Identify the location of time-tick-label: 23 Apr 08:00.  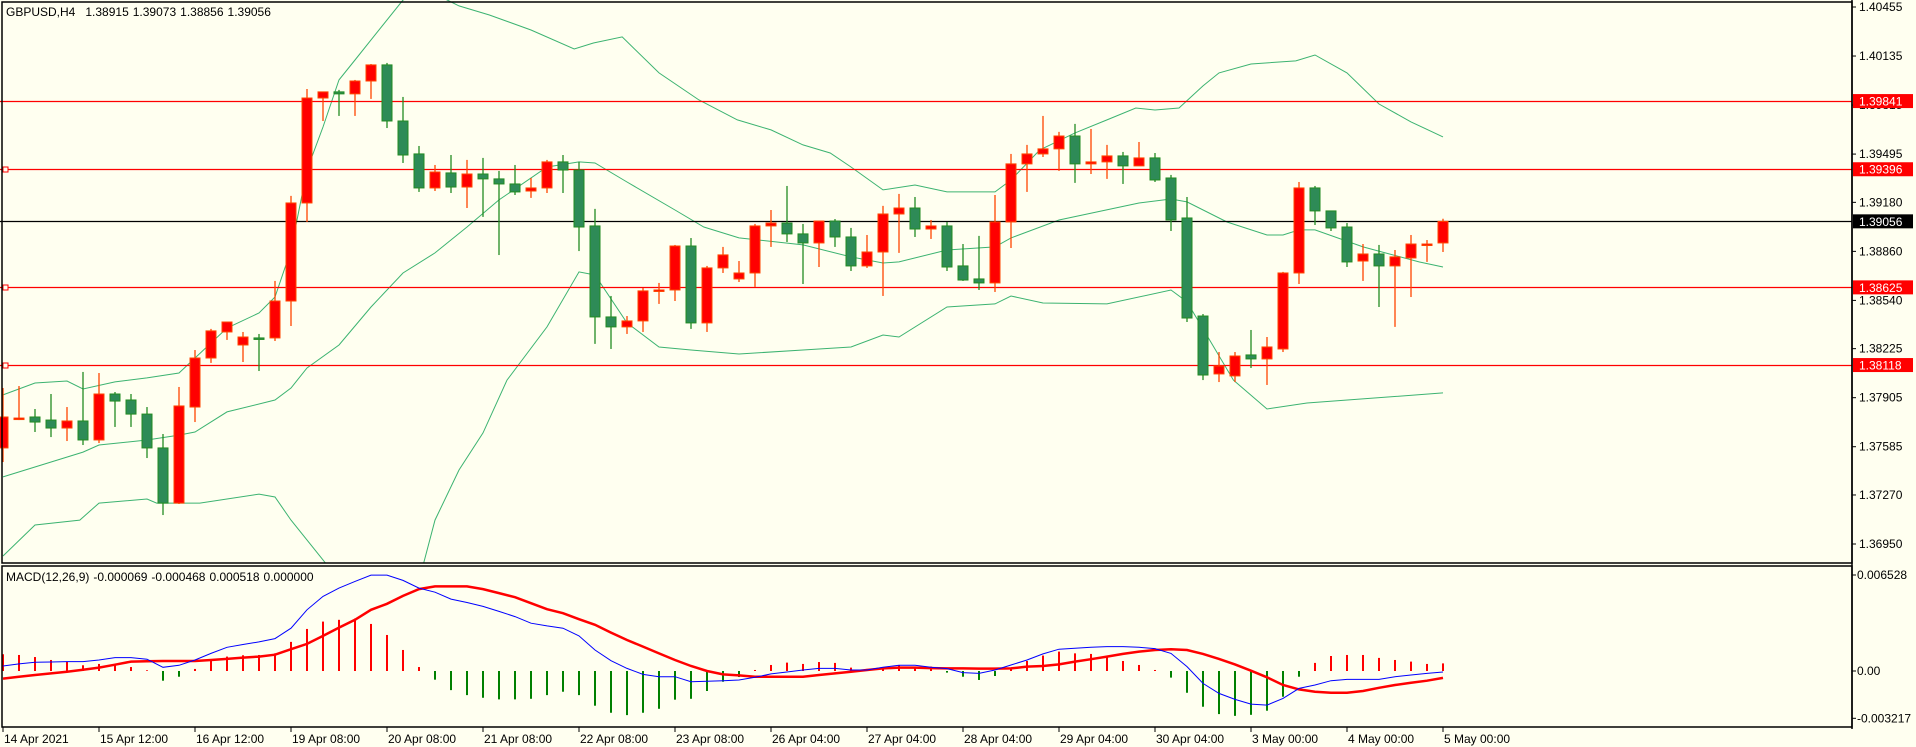
(710, 739).